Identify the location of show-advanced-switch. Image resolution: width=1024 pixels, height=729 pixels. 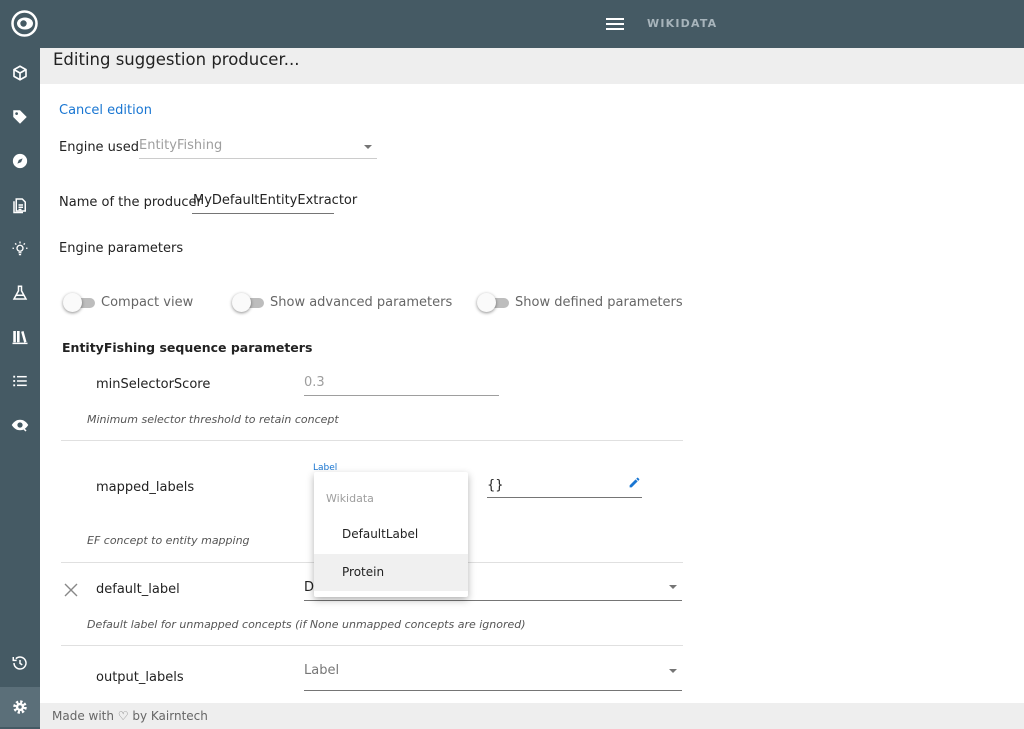
(249, 303).